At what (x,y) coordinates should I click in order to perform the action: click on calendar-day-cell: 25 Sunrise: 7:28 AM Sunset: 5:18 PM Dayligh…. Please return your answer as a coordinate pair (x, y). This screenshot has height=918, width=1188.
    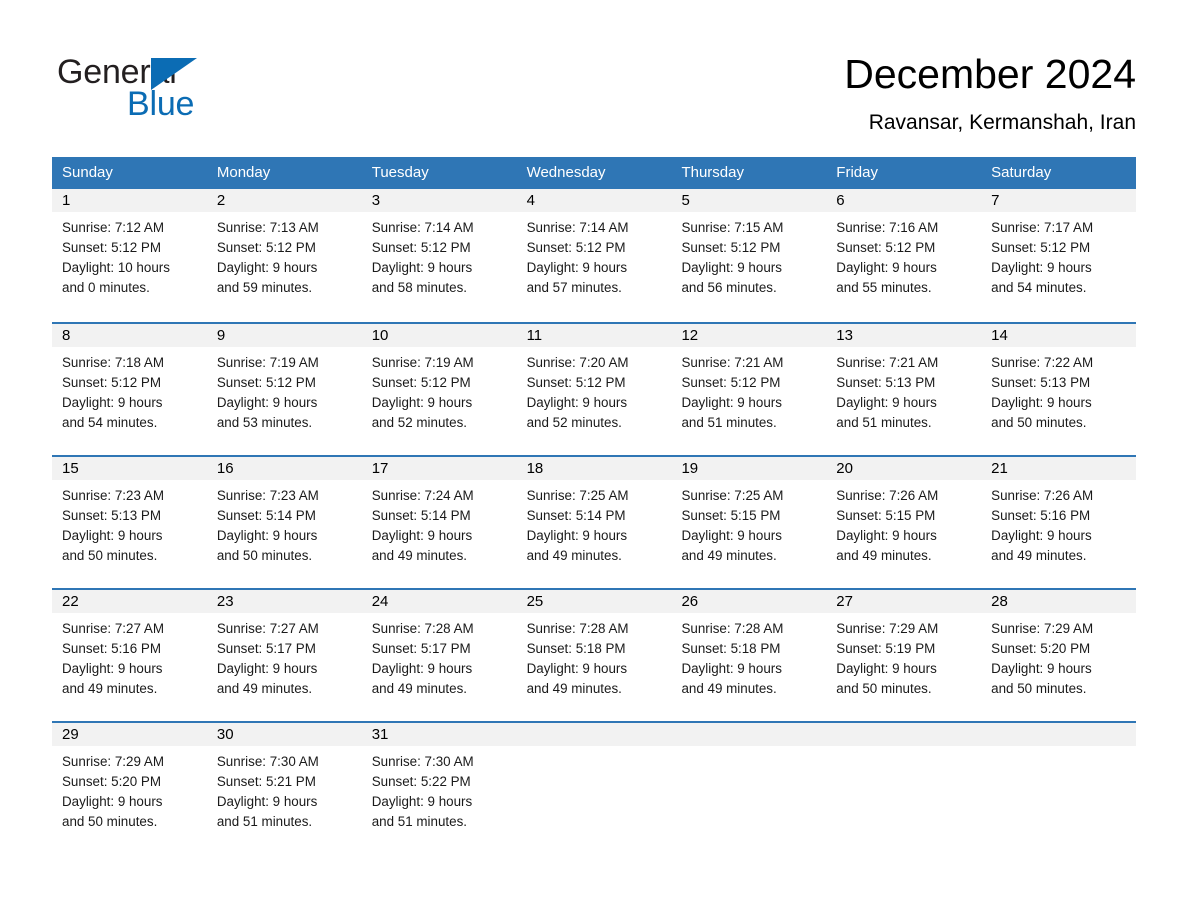
    Looking at the image, I should click on (594, 655).